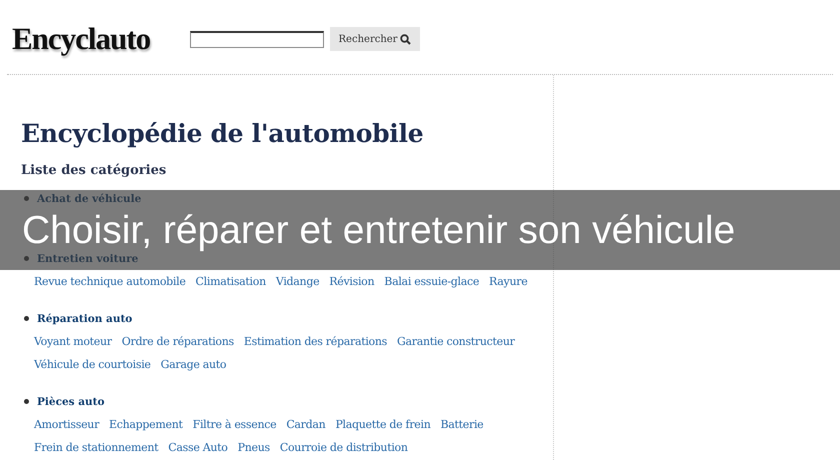 The image size is (840, 460). Describe the element at coordinates (84, 318) in the screenshot. I see `category-link: Réparation auto` at that location.